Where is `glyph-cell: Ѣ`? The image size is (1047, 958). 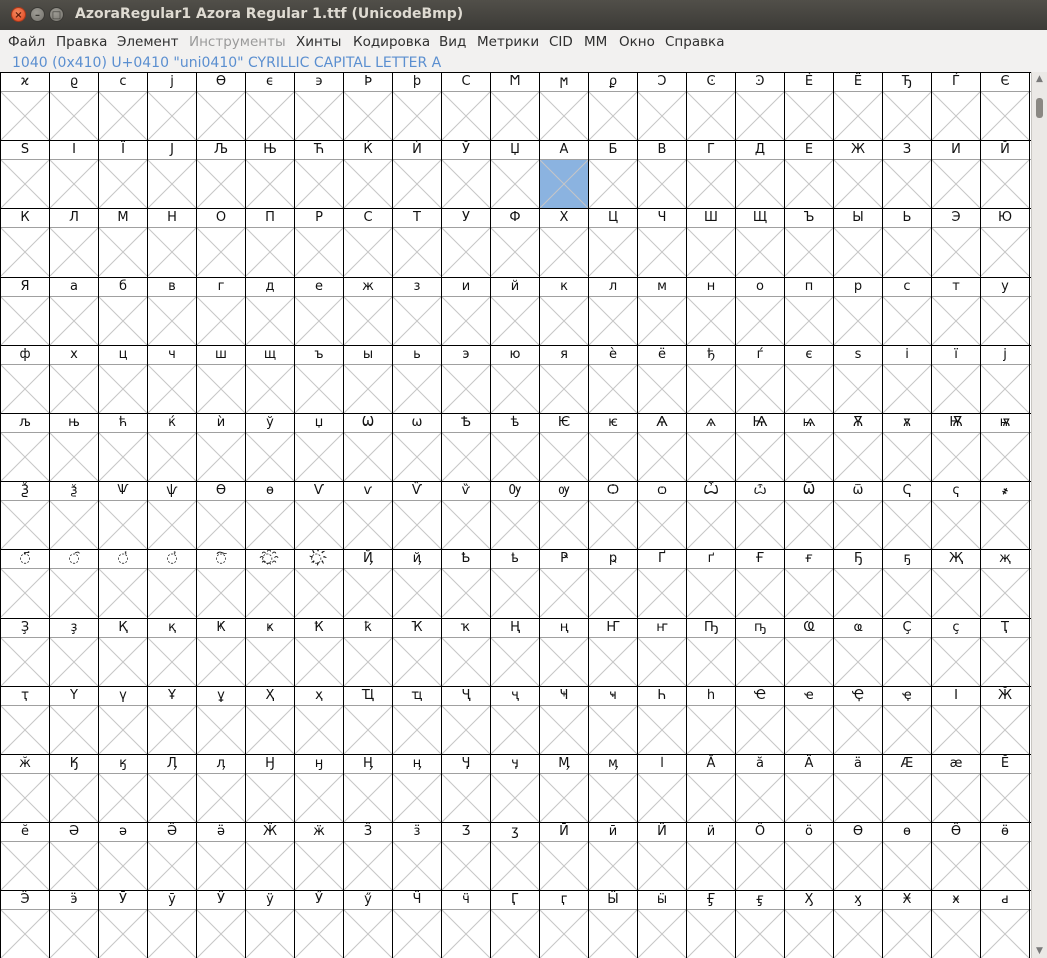
glyph-cell: Ѣ is located at coordinates (466, 448).